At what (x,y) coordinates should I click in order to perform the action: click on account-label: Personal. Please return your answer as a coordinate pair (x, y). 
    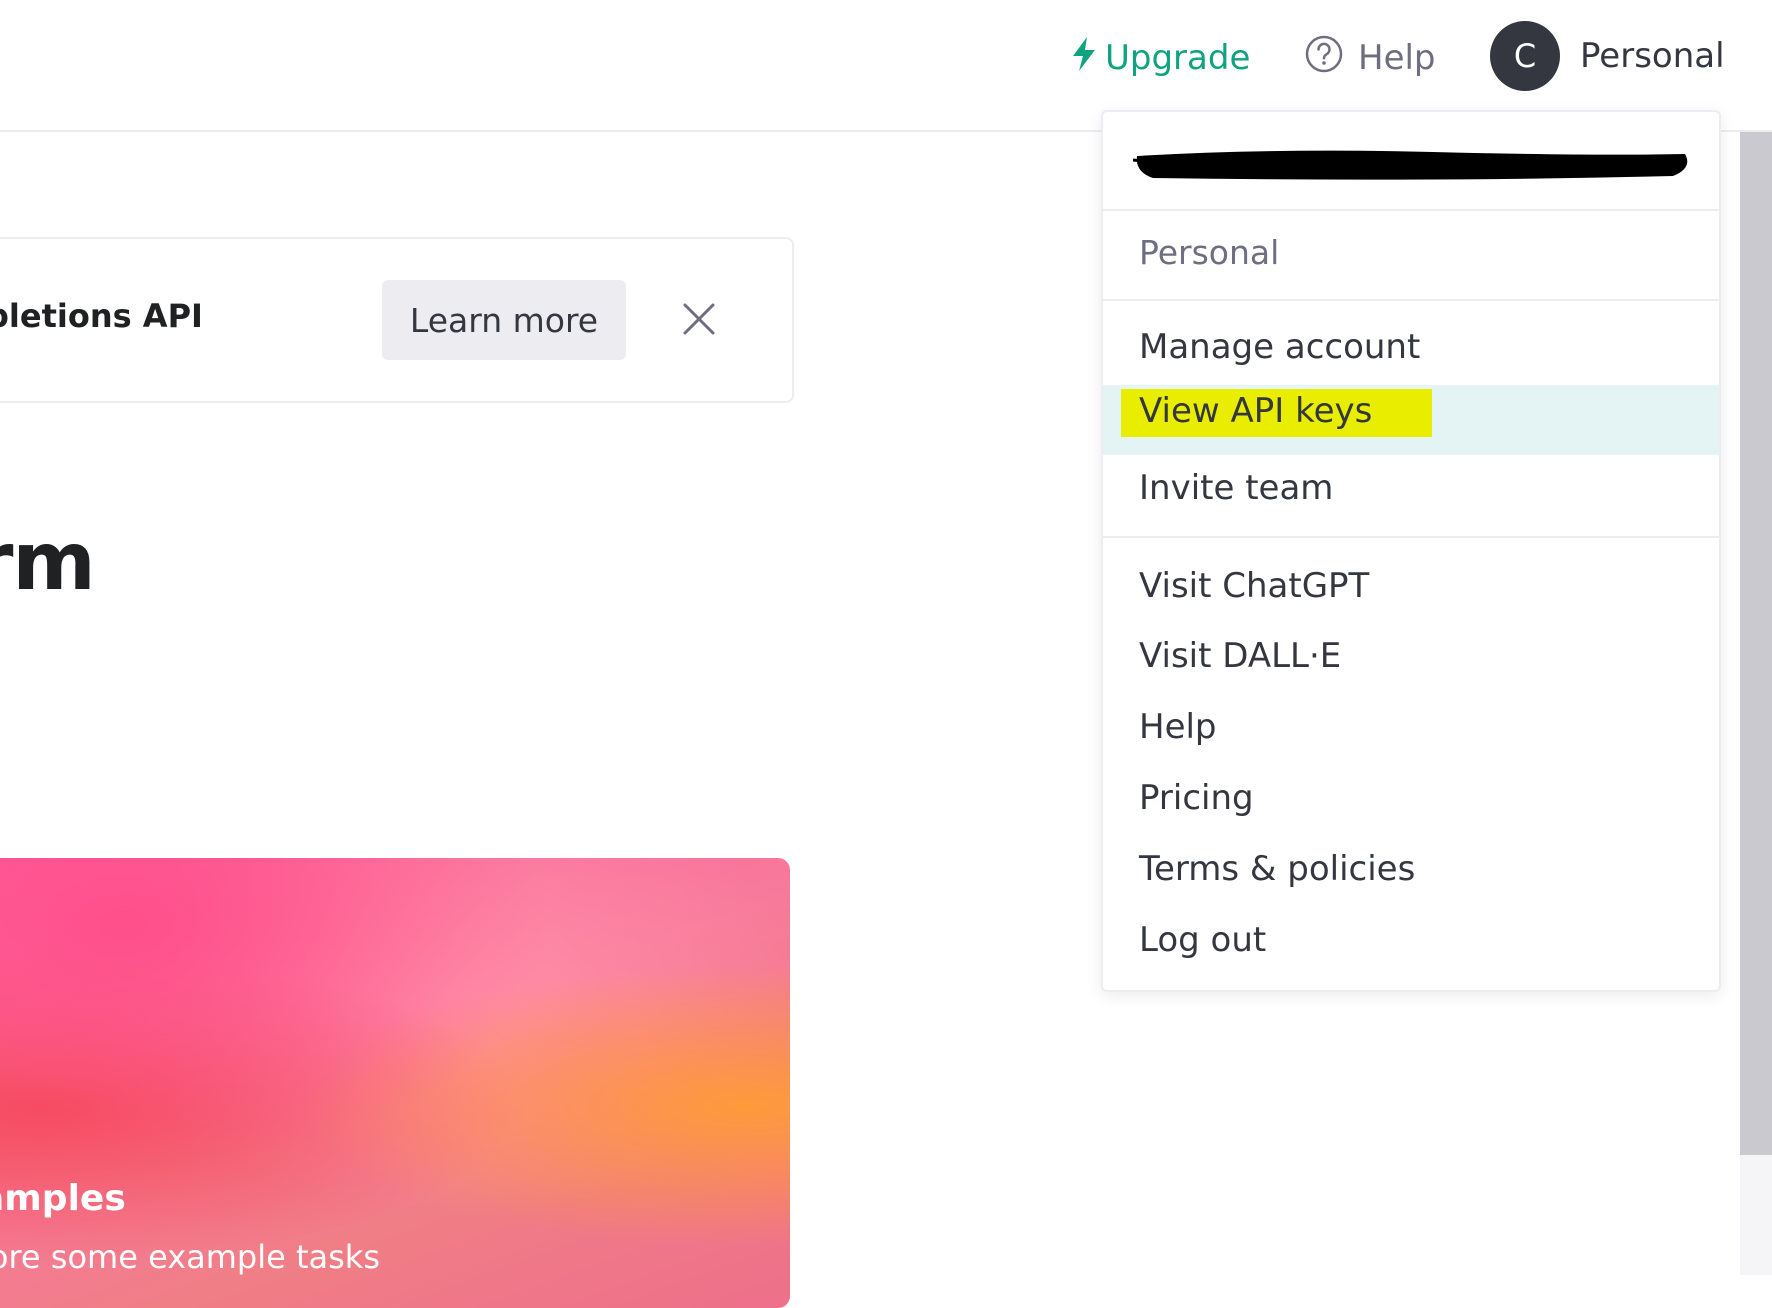
    Looking at the image, I should click on (1652, 56).